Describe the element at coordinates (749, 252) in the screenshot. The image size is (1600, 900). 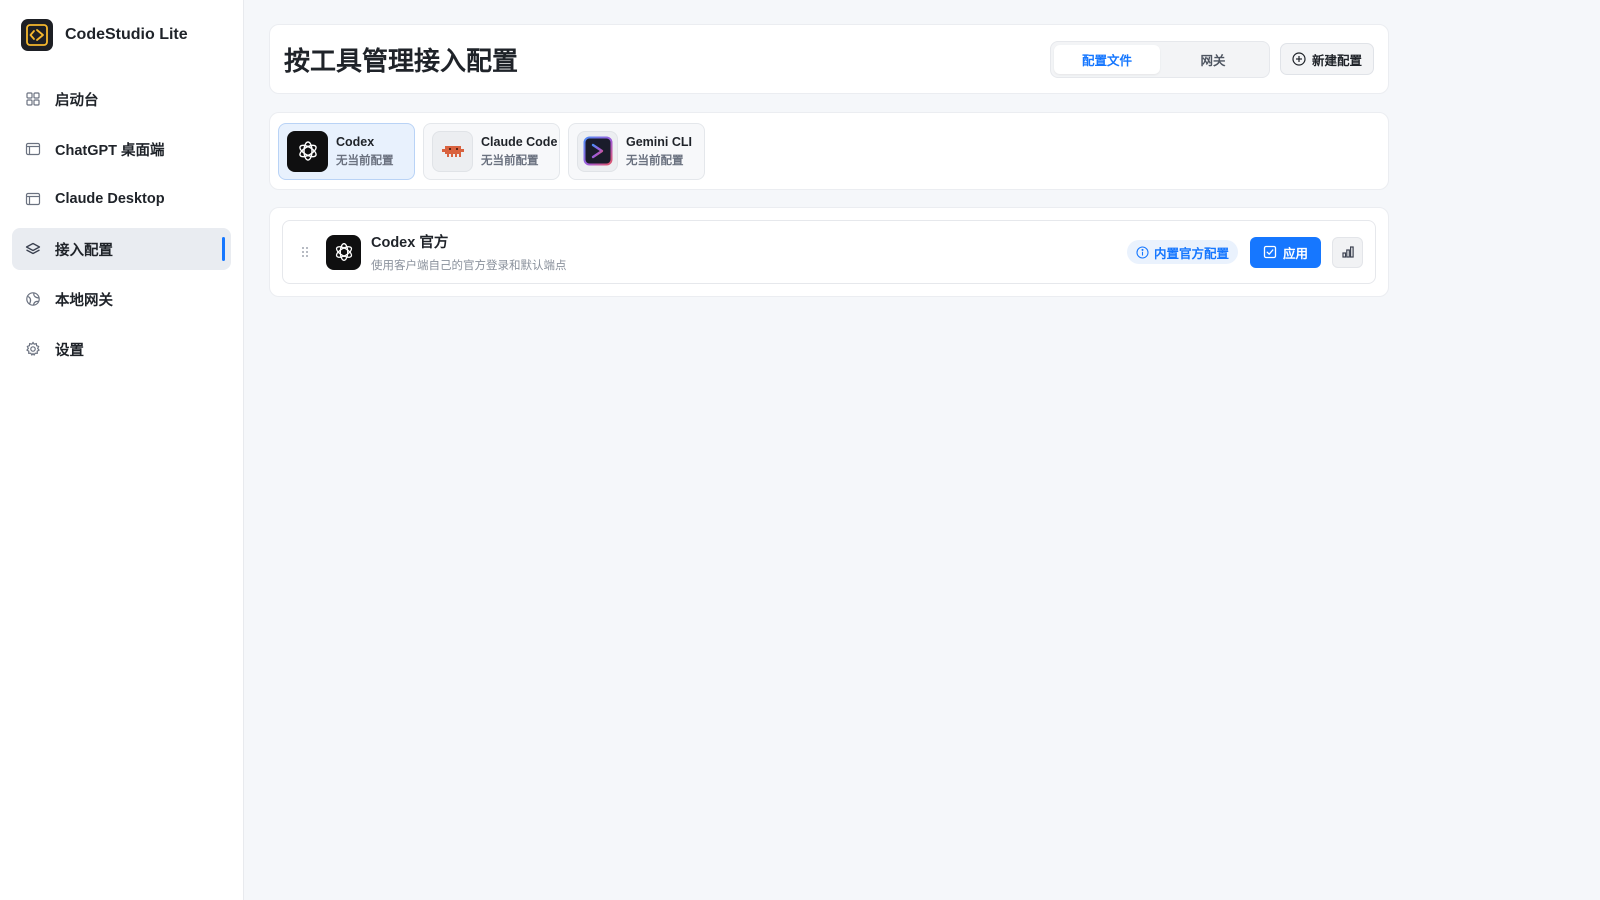
I see `profile-text: Codex 官方 使用客户端自己的官方登录和默认端点` at that location.